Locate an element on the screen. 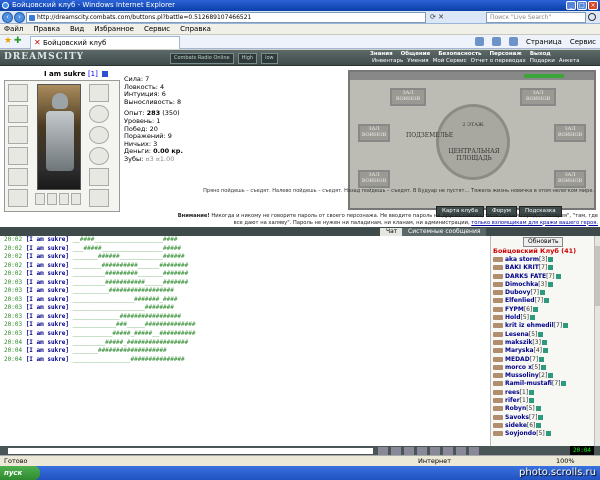 This screenshot has height=480, width=600. tools-menu: Сервис is located at coordinates (583, 42).